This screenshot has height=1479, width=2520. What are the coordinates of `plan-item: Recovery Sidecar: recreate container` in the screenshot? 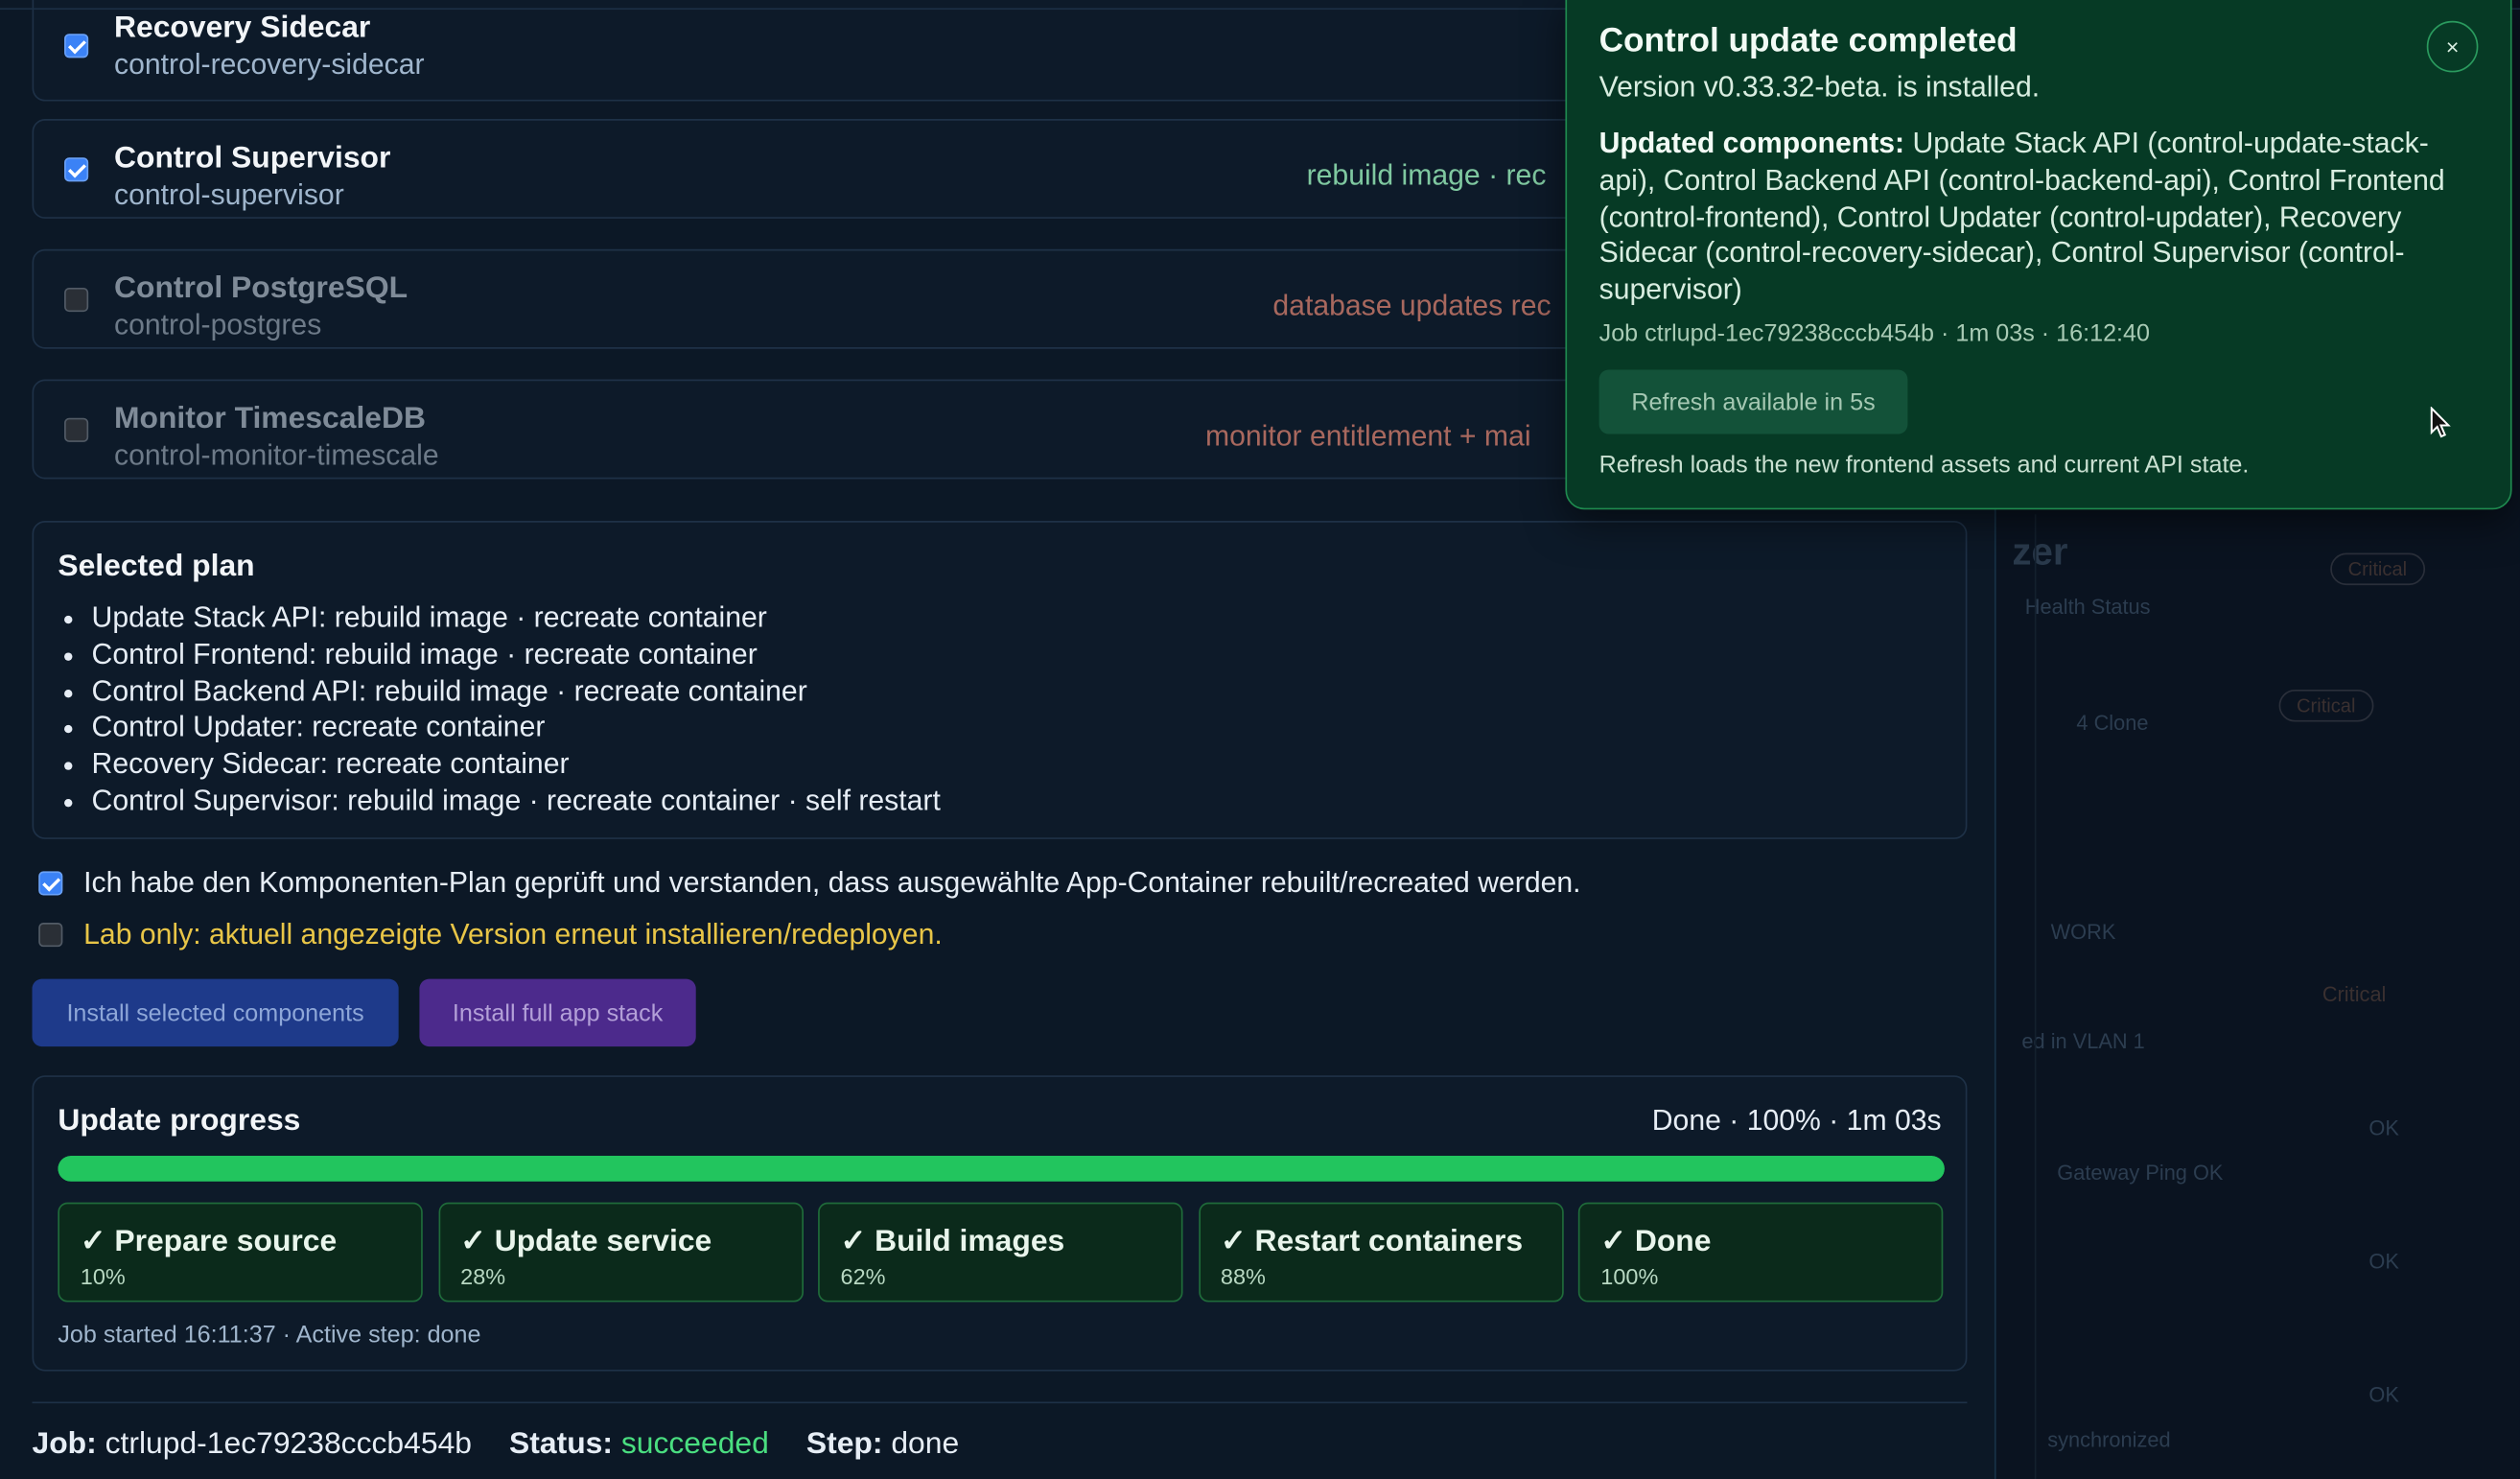 It's located at (516, 764).